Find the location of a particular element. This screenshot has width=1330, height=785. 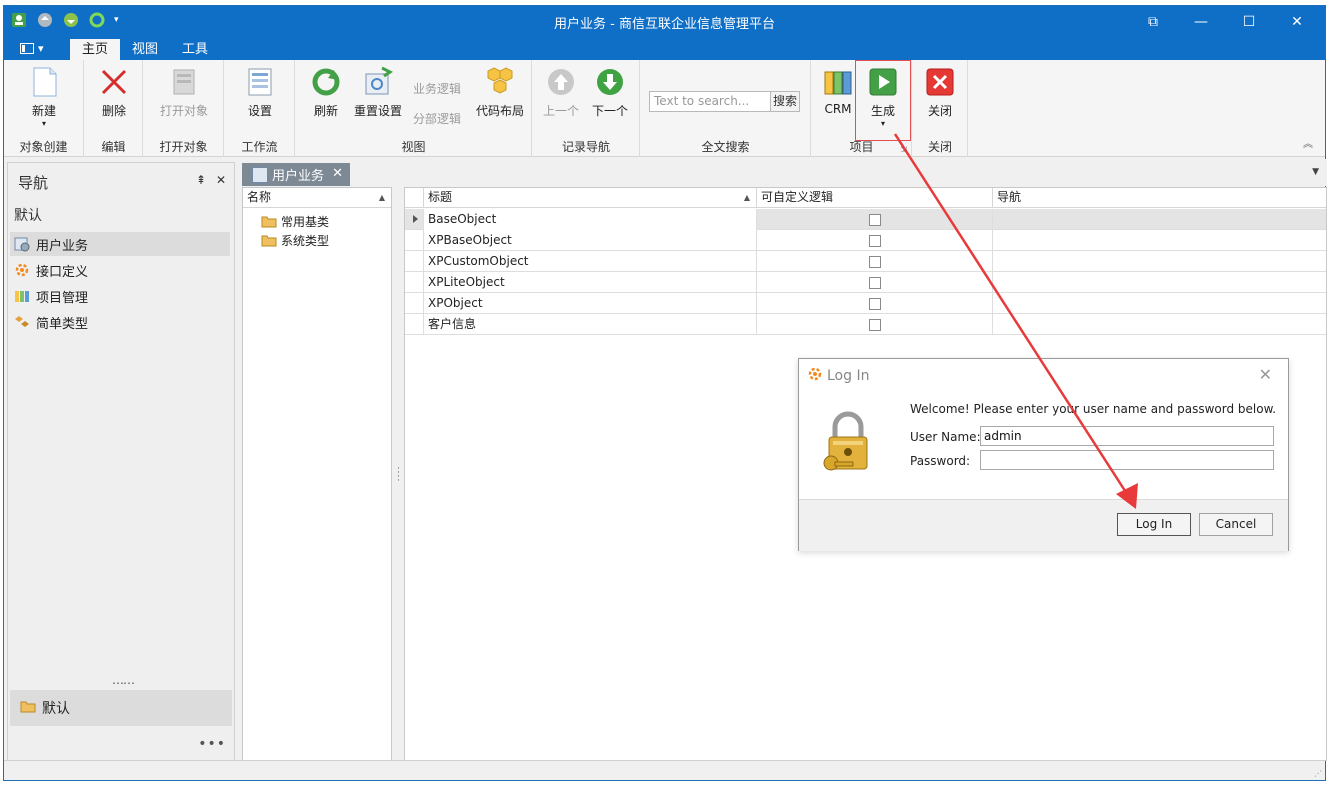

tab-view: 视图 is located at coordinates (145, 49).